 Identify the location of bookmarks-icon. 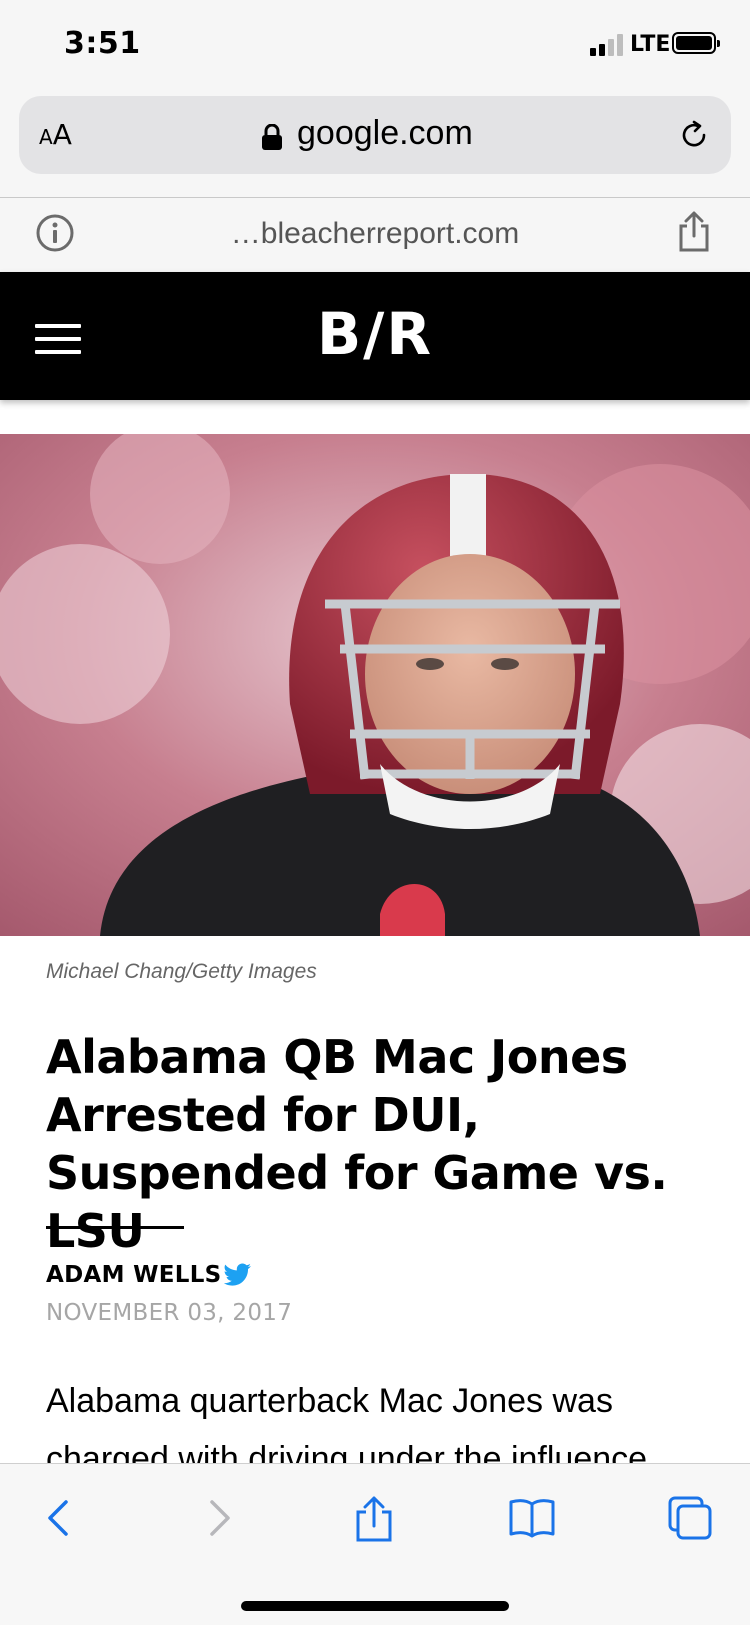
(532, 1518).